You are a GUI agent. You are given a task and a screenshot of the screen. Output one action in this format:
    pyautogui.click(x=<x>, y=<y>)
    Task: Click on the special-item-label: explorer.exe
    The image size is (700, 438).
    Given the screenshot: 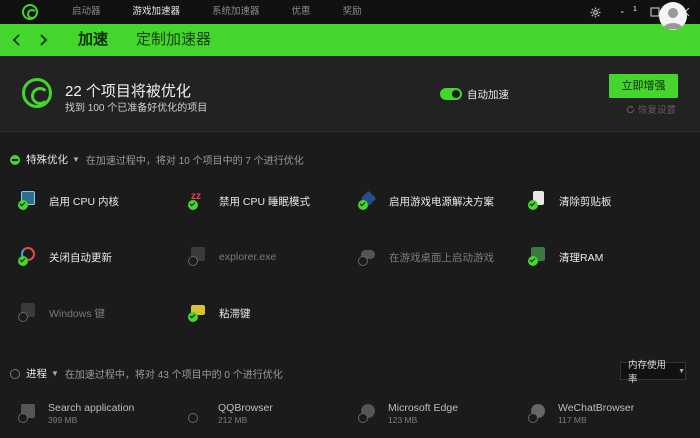 What is the action you would take?
    pyautogui.click(x=248, y=257)
    